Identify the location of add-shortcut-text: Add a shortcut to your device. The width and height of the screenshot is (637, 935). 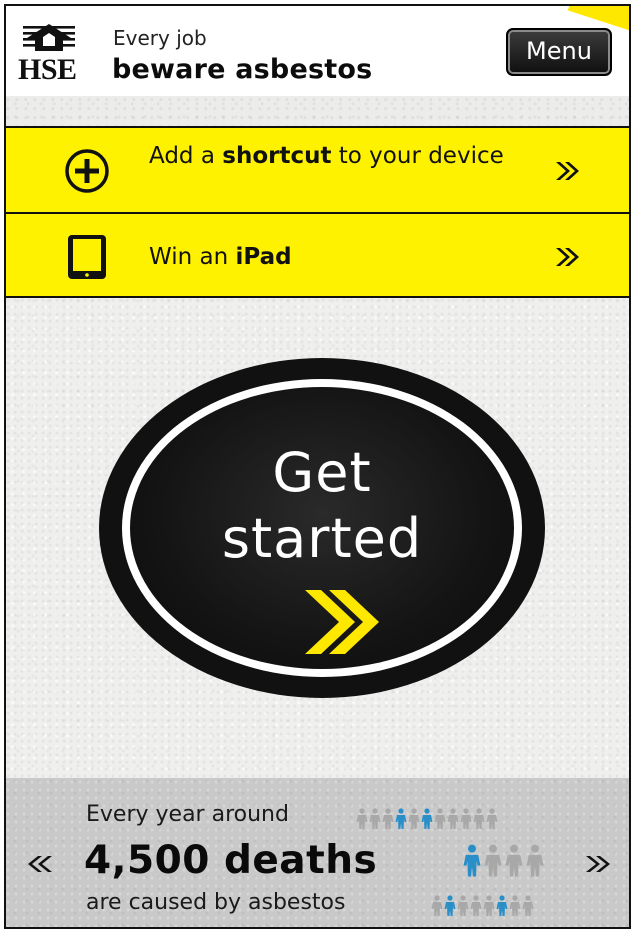
(334, 156).